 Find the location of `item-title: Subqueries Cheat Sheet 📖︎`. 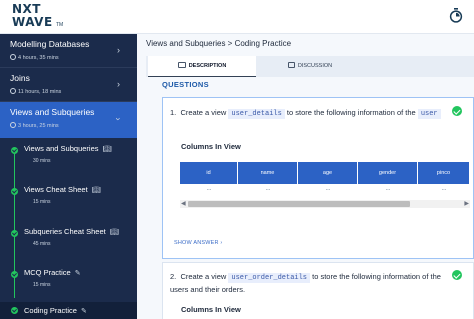

item-title: Subqueries Cheat Sheet 📖︎ is located at coordinates (71, 231).